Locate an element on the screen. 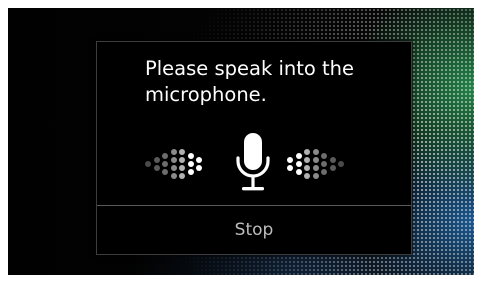 This screenshot has width=481, height=283. speak-prompt-text: Please speak into the microphone. is located at coordinates (250, 81).